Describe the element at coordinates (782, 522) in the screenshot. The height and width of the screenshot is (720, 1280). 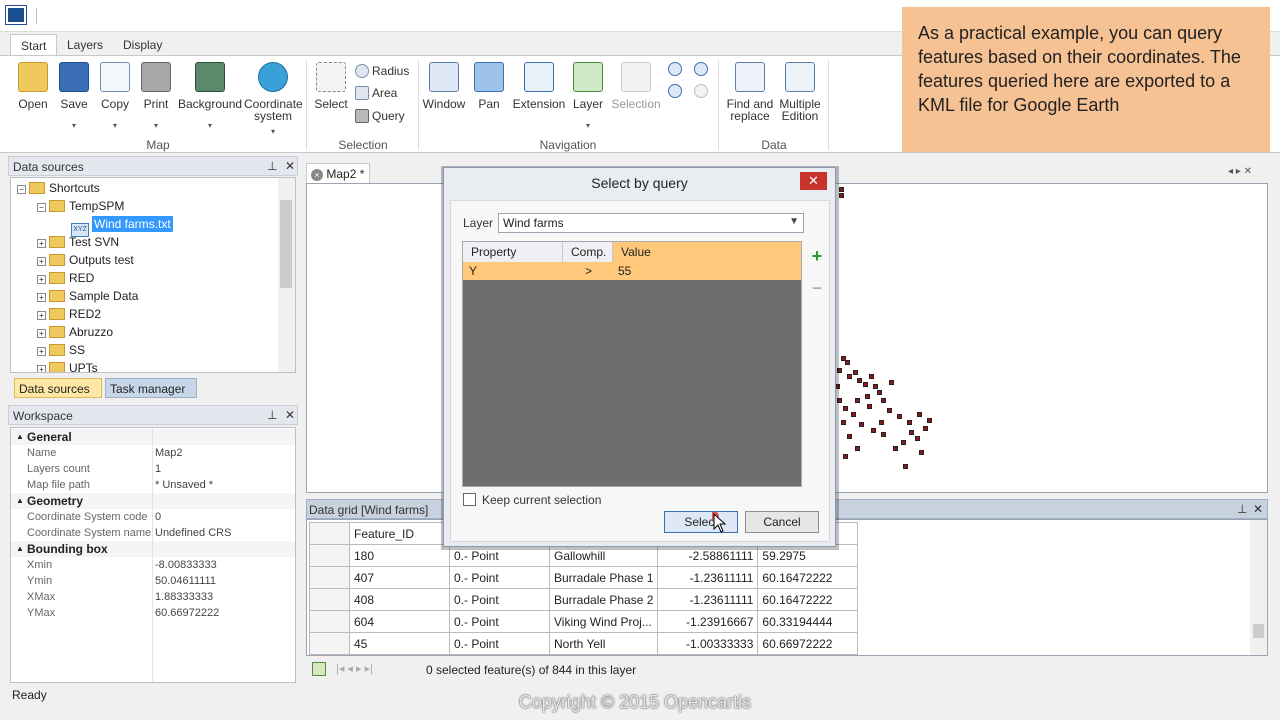
I see `cancel-button: Cancel` at that location.